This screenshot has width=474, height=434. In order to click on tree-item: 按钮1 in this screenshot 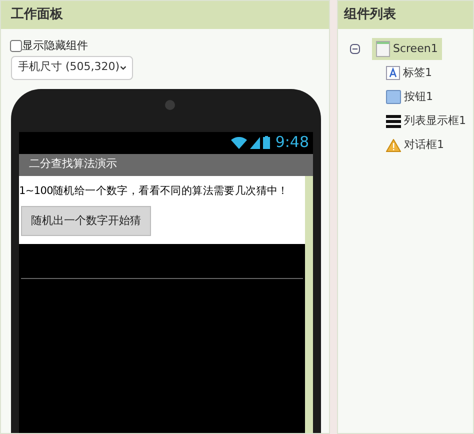, I will do `click(409, 97)`.